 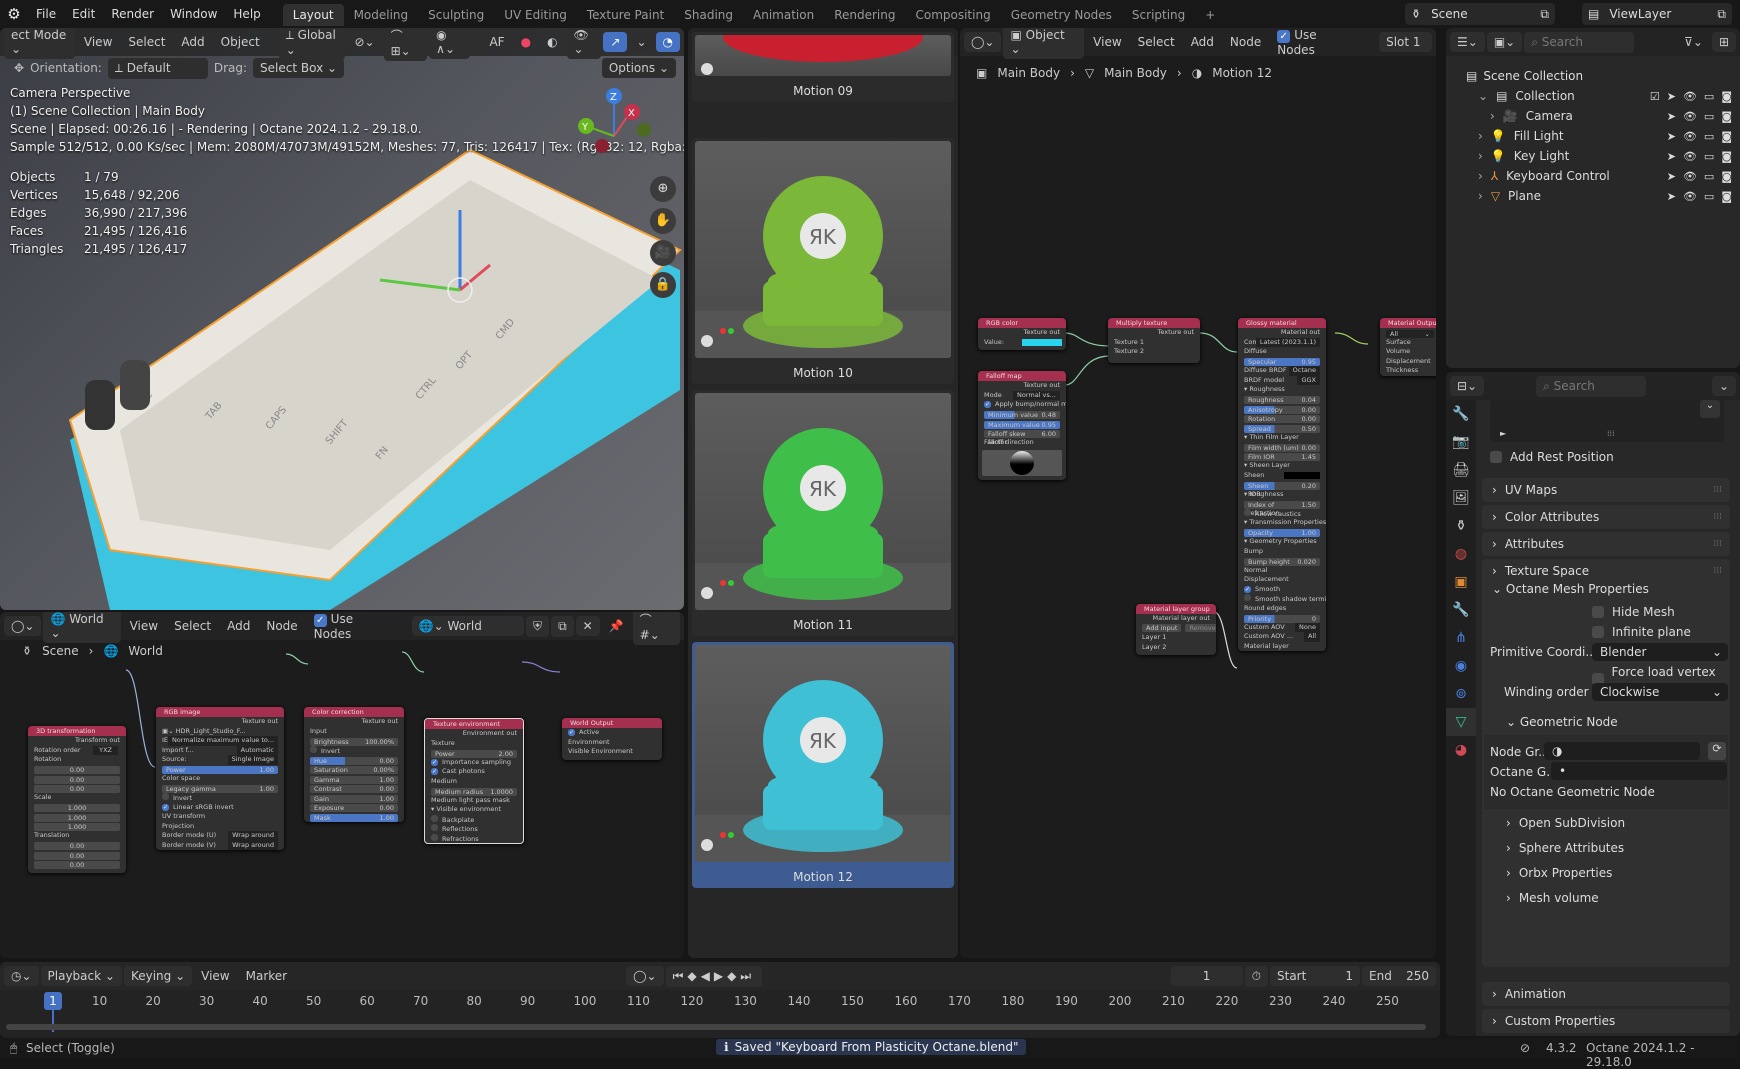 What do you see at coordinates (638, 68) in the screenshot?
I see `options-dropdown: Options ⌄` at bounding box center [638, 68].